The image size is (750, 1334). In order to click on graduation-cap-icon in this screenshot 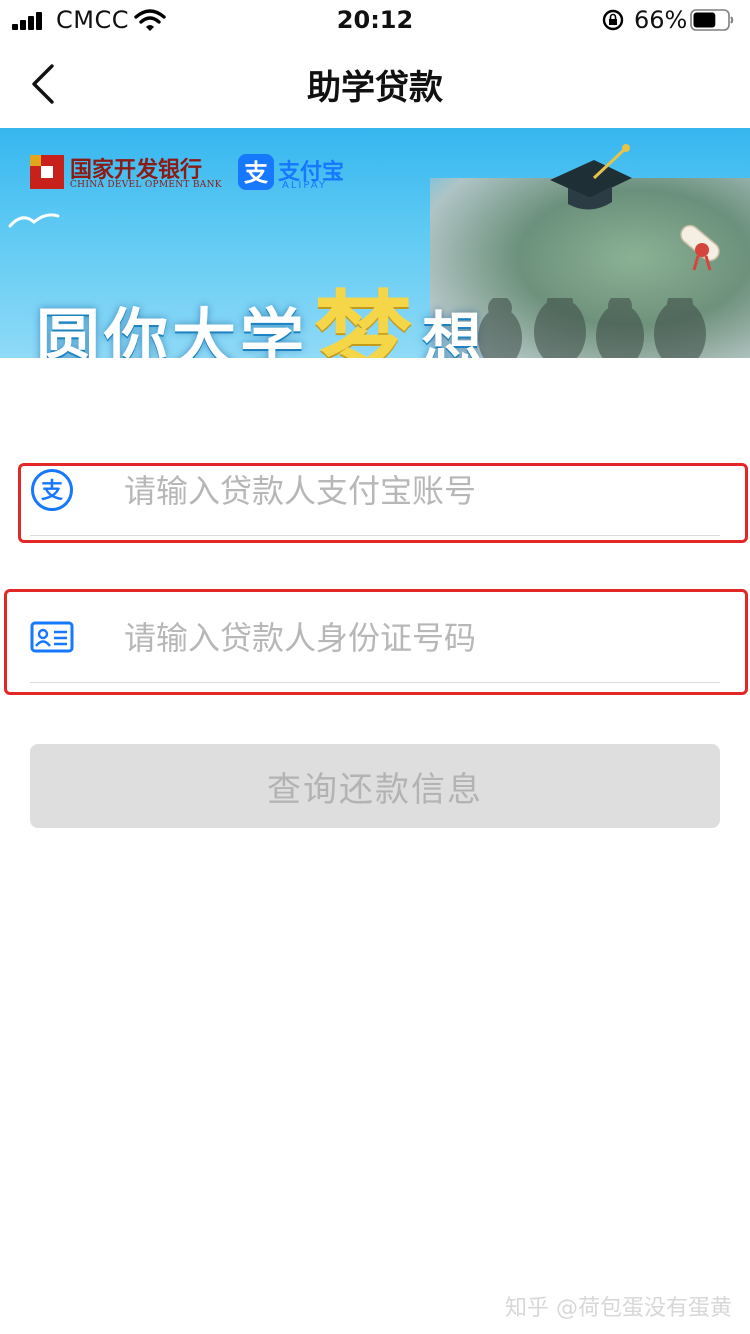, I will do `click(591, 177)`.